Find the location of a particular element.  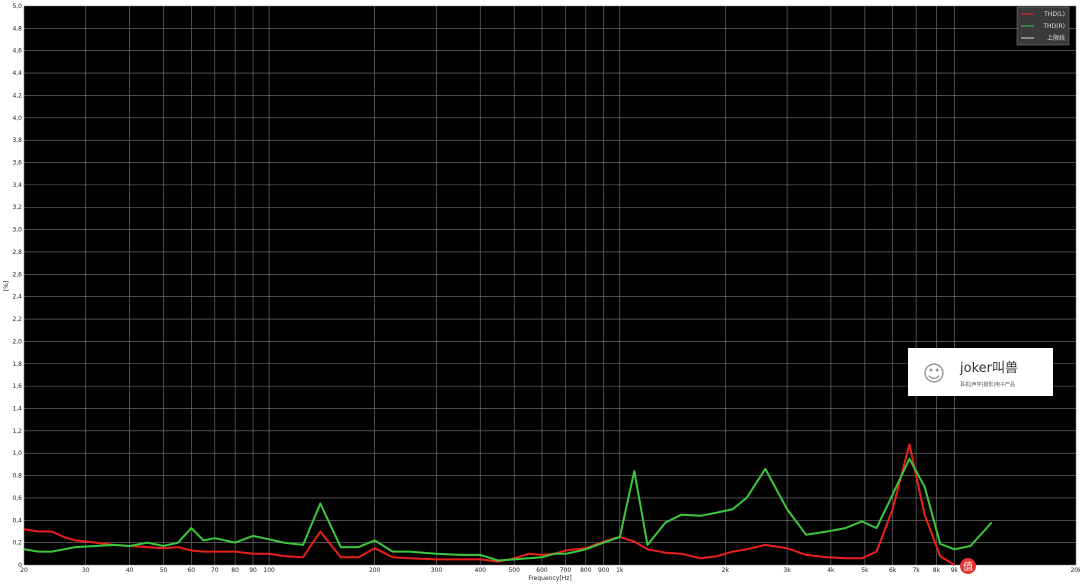

badge-glyph: 值 is located at coordinates (968, 566).